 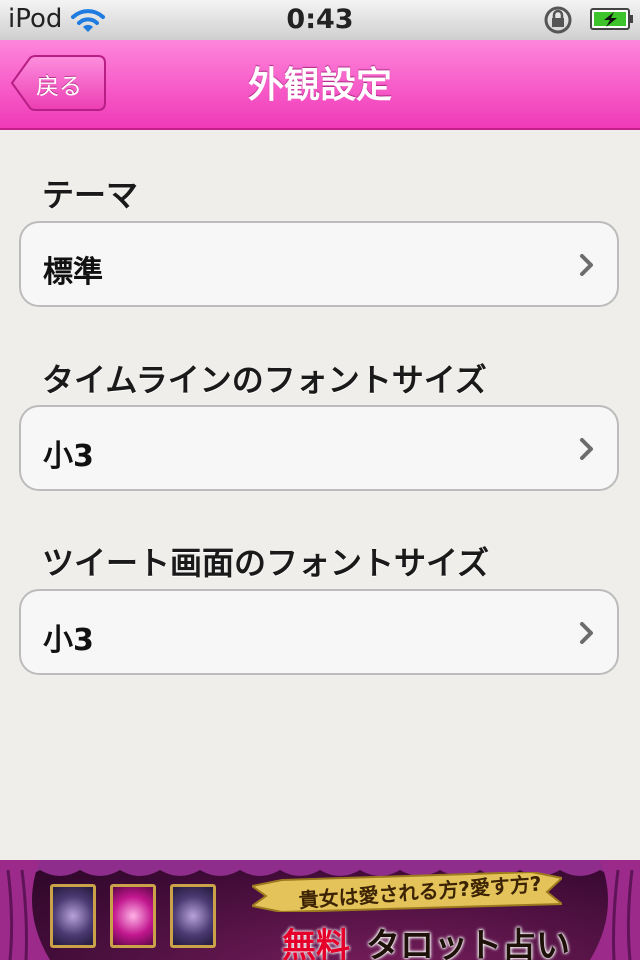 I want to click on section-header-theme: テーマ, so click(x=90, y=195).